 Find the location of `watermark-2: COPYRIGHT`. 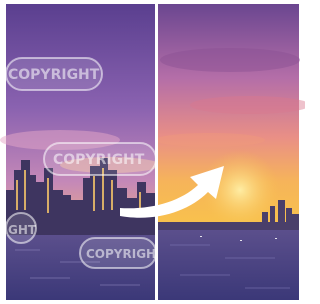

watermark-2: COPYRIGHT is located at coordinates (100, 159).